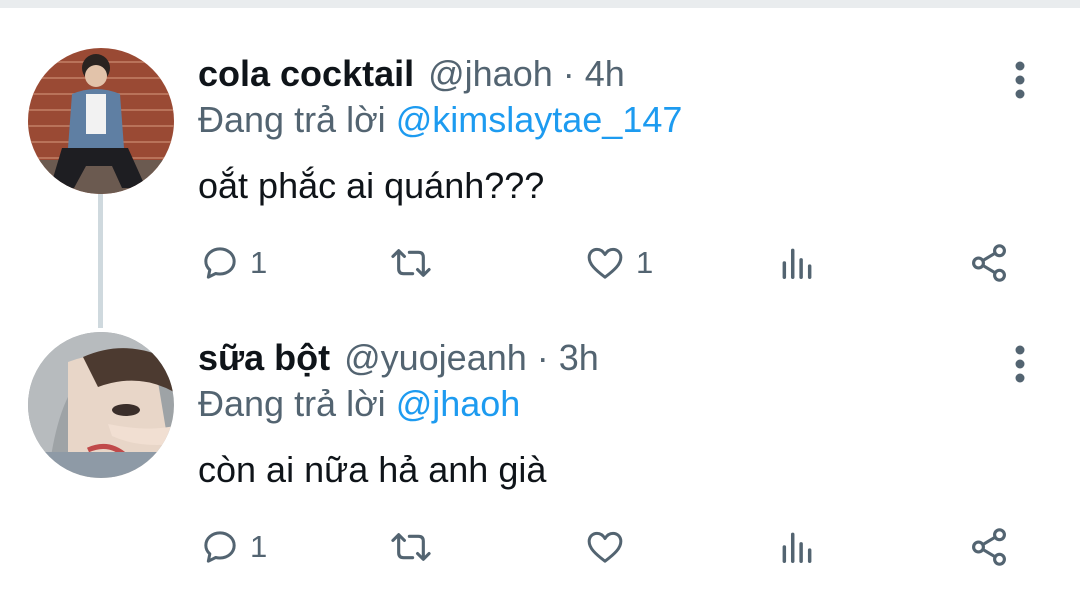 The width and height of the screenshot is (1080, 590). Describe the element at coordinates (540, 4) in the screenshot. I see `top-divider` at that location.